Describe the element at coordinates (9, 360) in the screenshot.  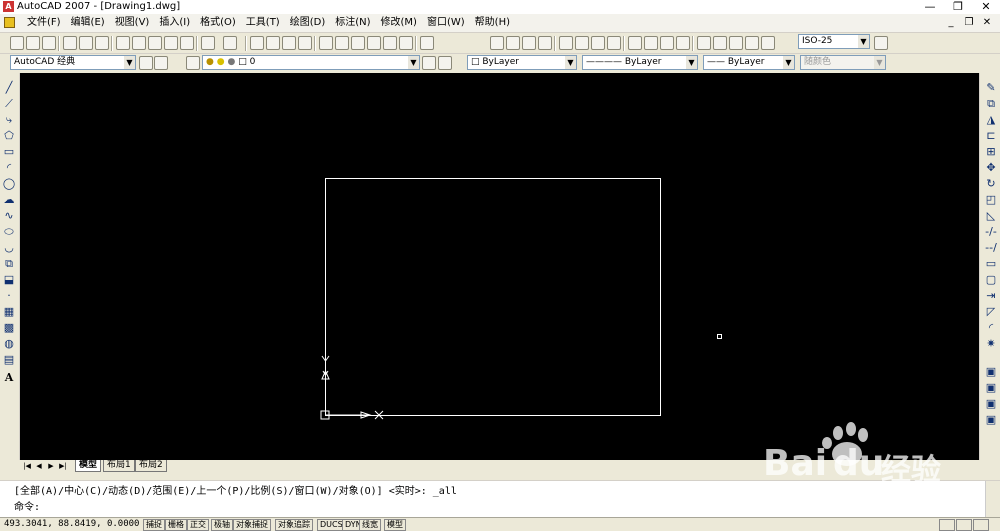
I see `table-icon: ▤` at that location.